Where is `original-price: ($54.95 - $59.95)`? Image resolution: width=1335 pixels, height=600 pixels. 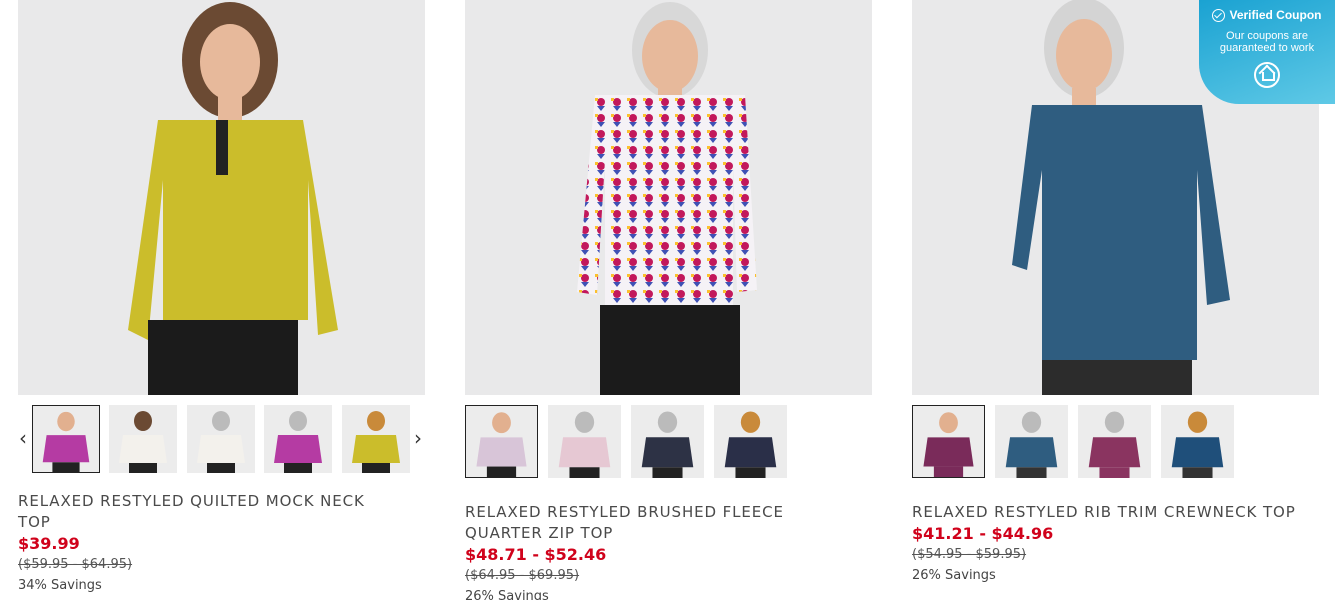
original-price: ($54.95 - $59.95) is located at coordinates (969, 554).